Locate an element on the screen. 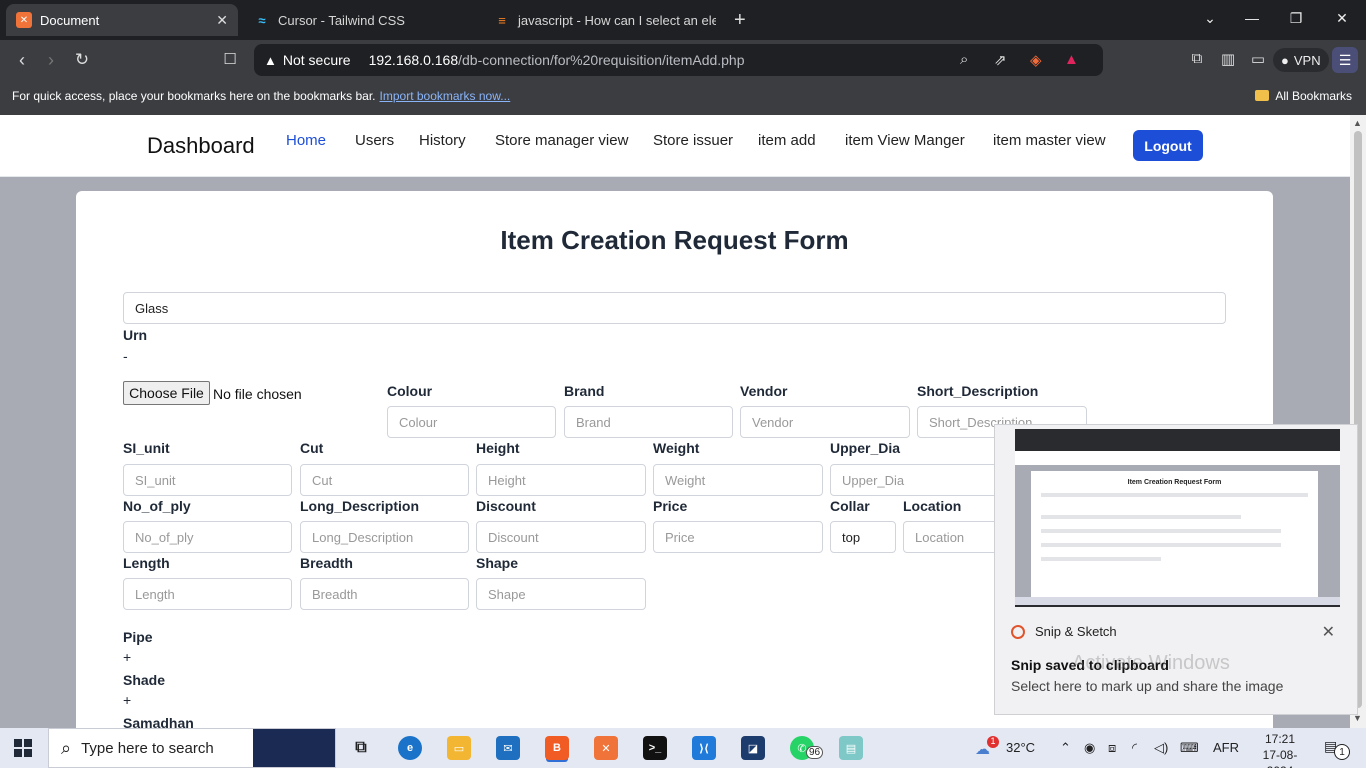  file-explorer-icon: ▭ is located at coordinates (459, 748).